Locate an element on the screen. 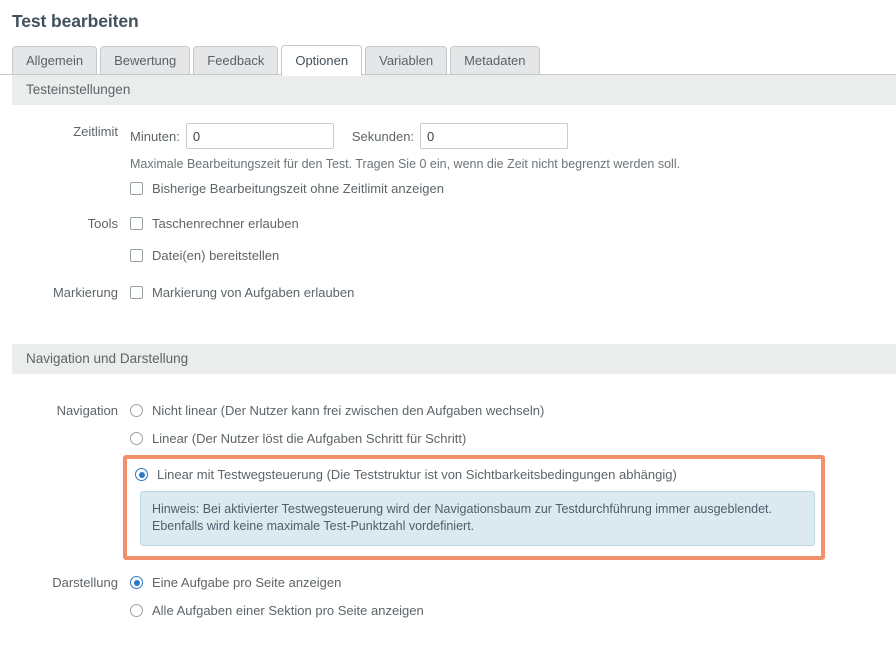 This screenshot has width=896, height=649. checkbox-dateien-bereitstellen is located at coordinates (136, 255).